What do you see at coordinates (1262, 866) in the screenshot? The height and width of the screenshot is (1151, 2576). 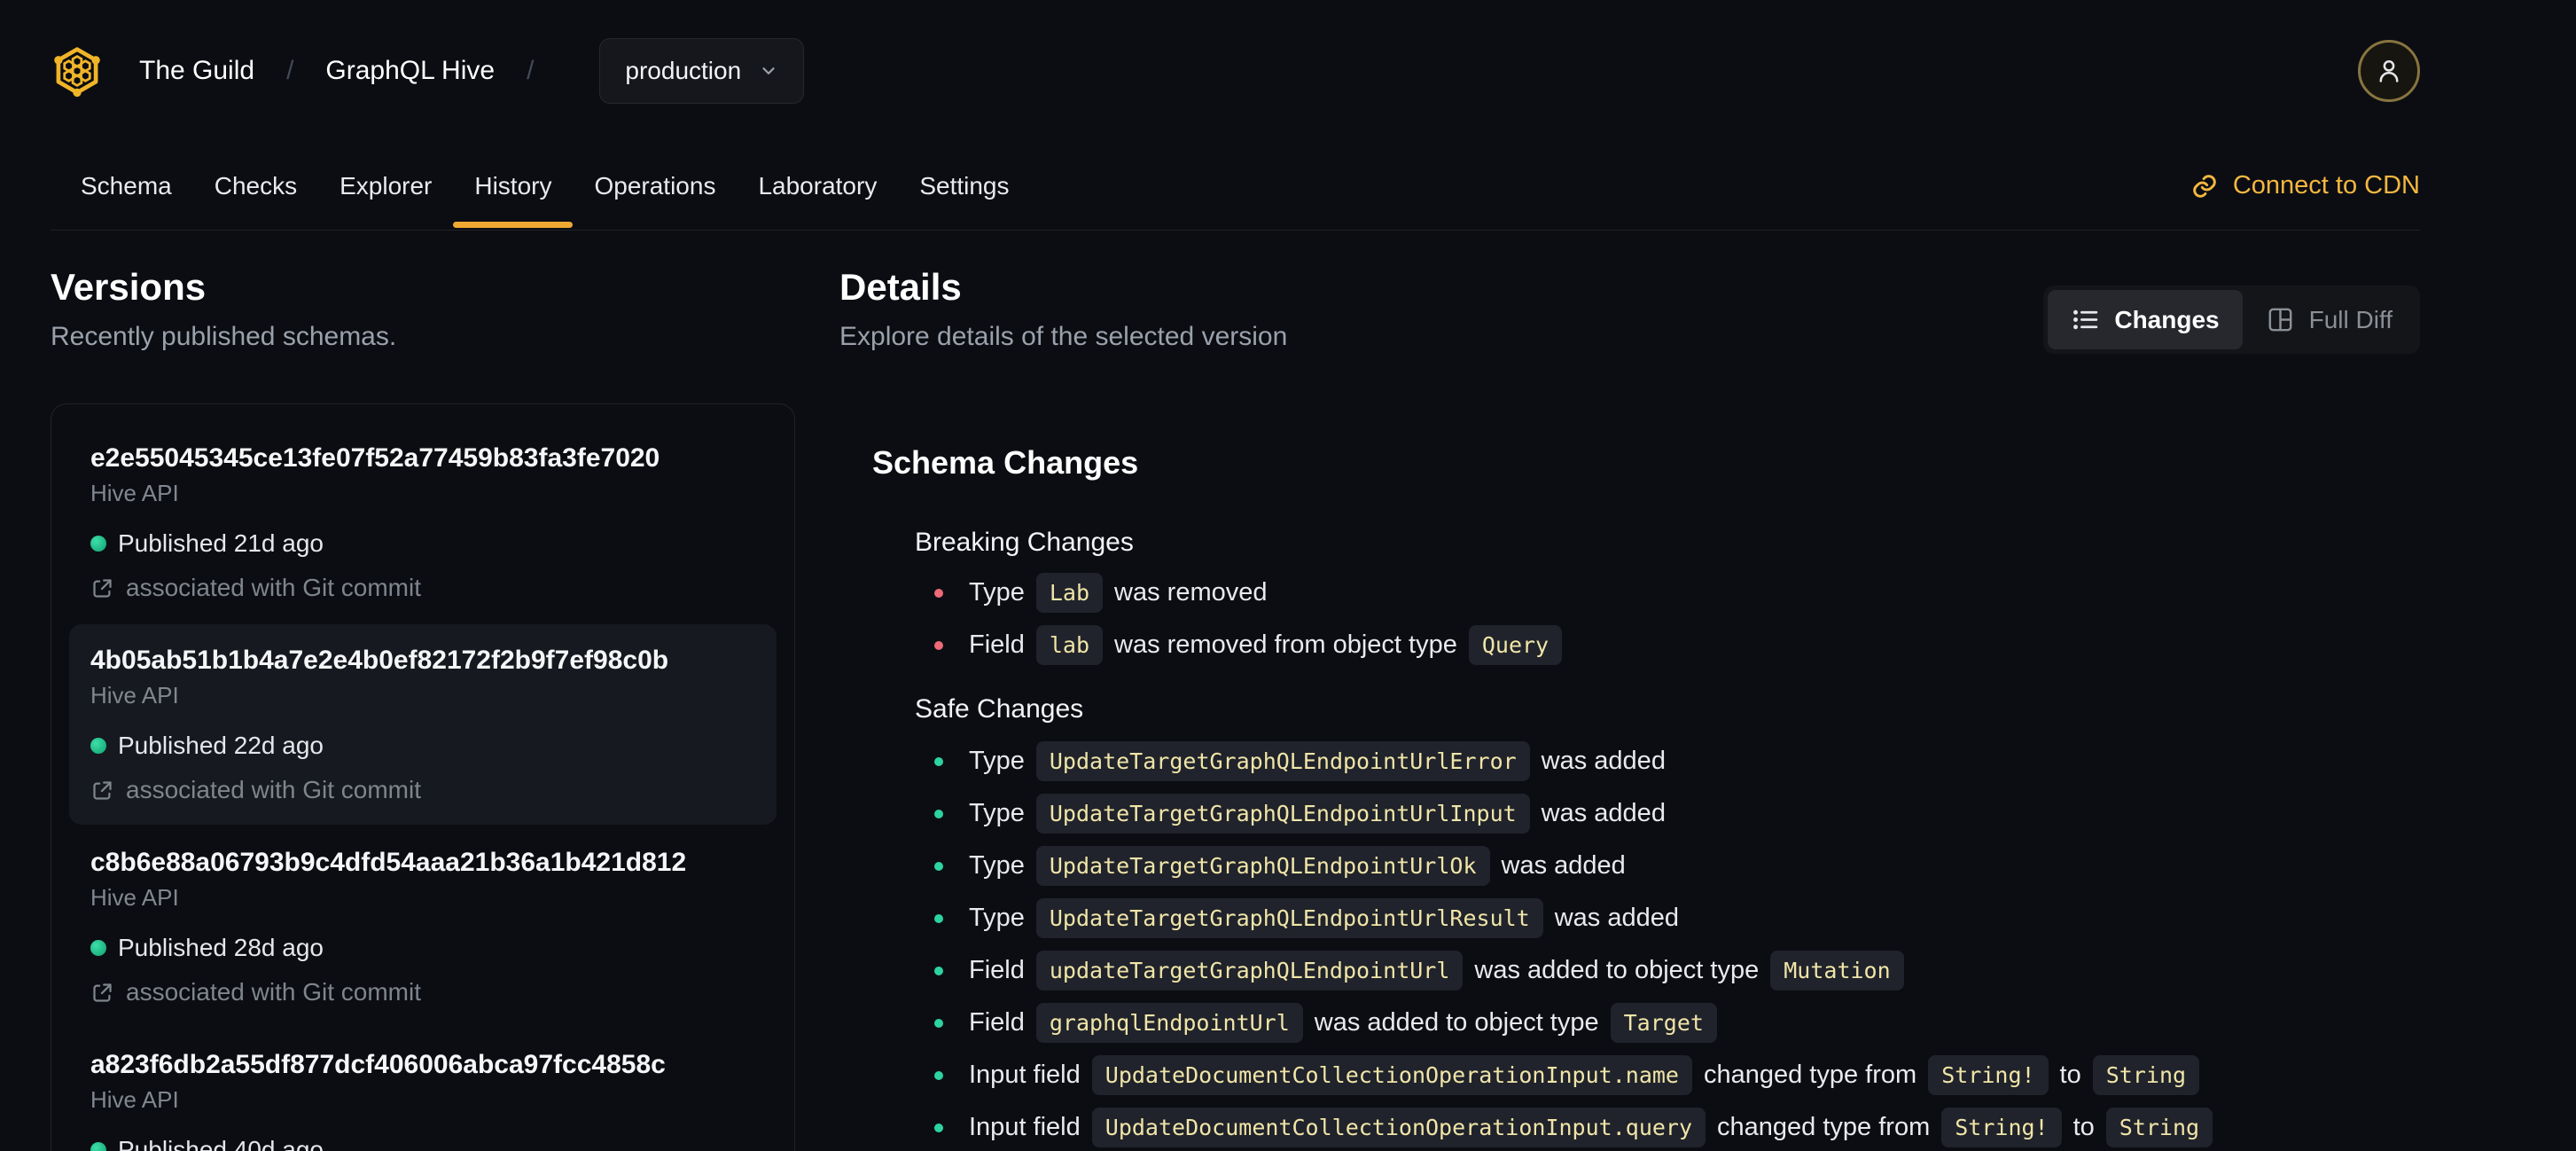 I see `change-code-chip: UpdateTargetGraphQLEndpointUrlOk` at bounding box center [1262, 866].